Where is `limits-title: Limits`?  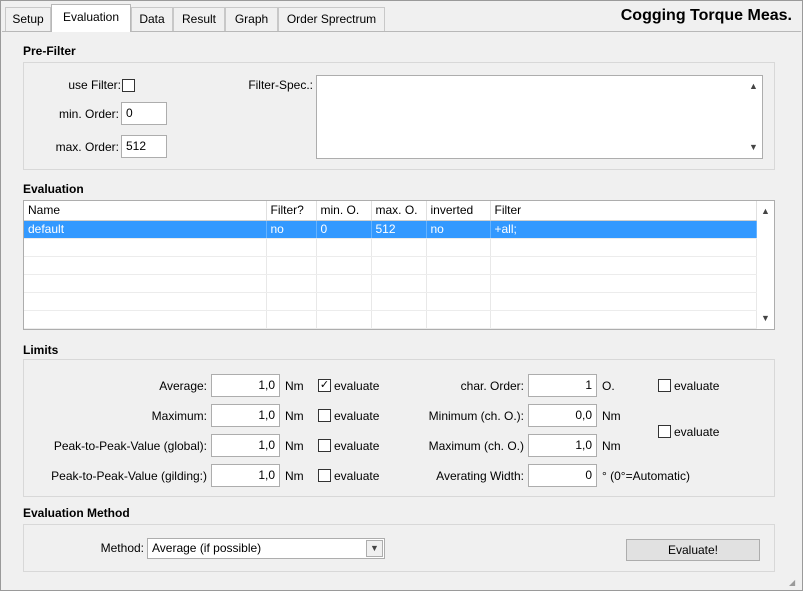 limits-title: Limits is located at coordinates (41, 350).